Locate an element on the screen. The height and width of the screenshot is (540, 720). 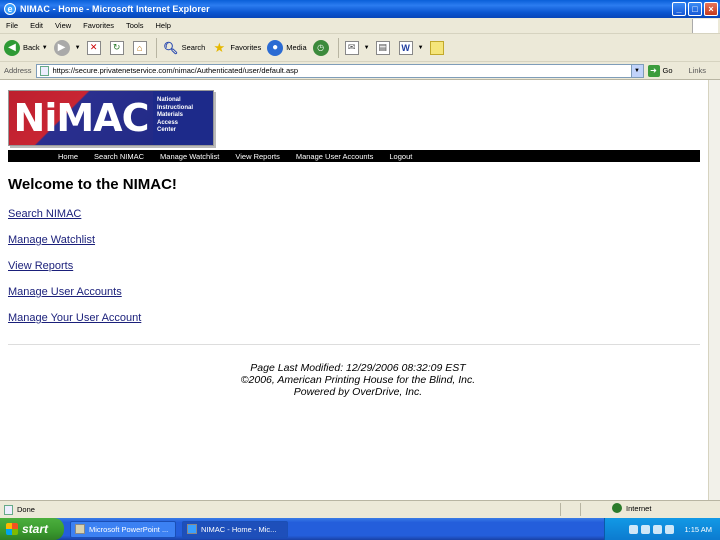
clock: 1:15 AM is located at coordinates (698, 529).